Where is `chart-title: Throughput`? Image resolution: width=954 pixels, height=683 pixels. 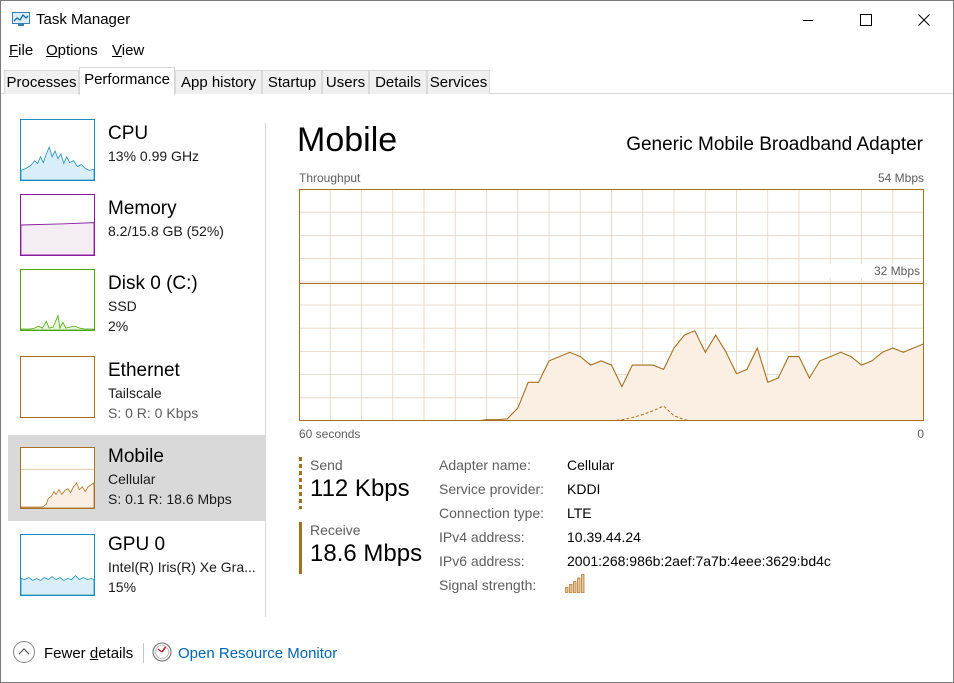
chart-title: Throughput is located at coordinates (330, 178).